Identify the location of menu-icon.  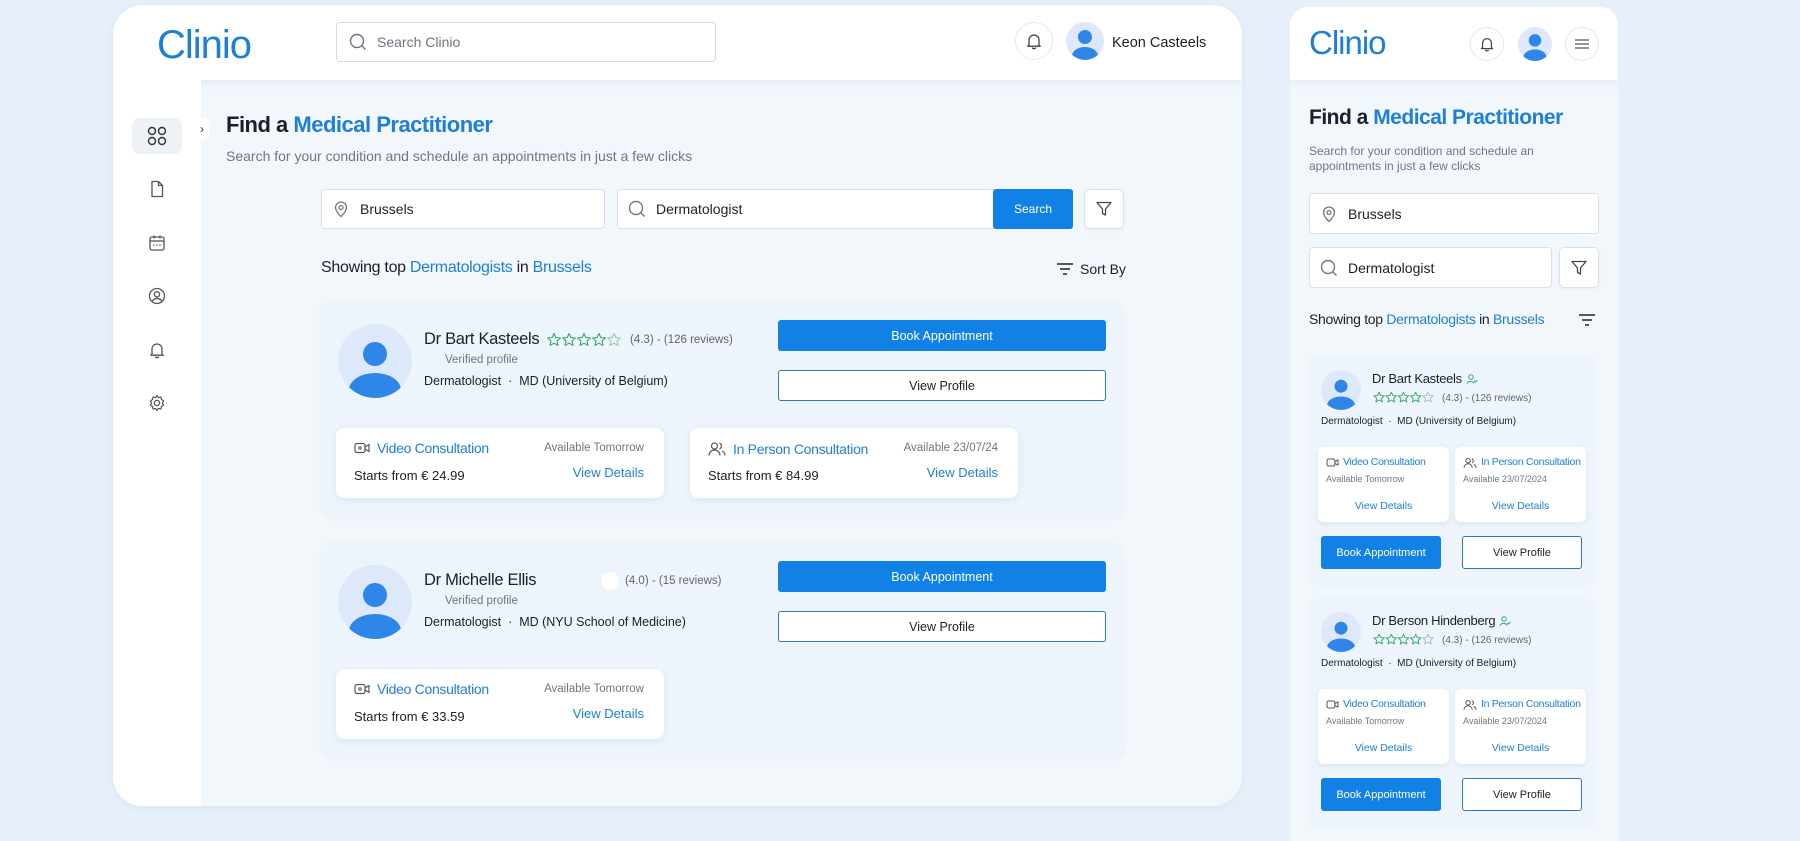
(1582, 44).